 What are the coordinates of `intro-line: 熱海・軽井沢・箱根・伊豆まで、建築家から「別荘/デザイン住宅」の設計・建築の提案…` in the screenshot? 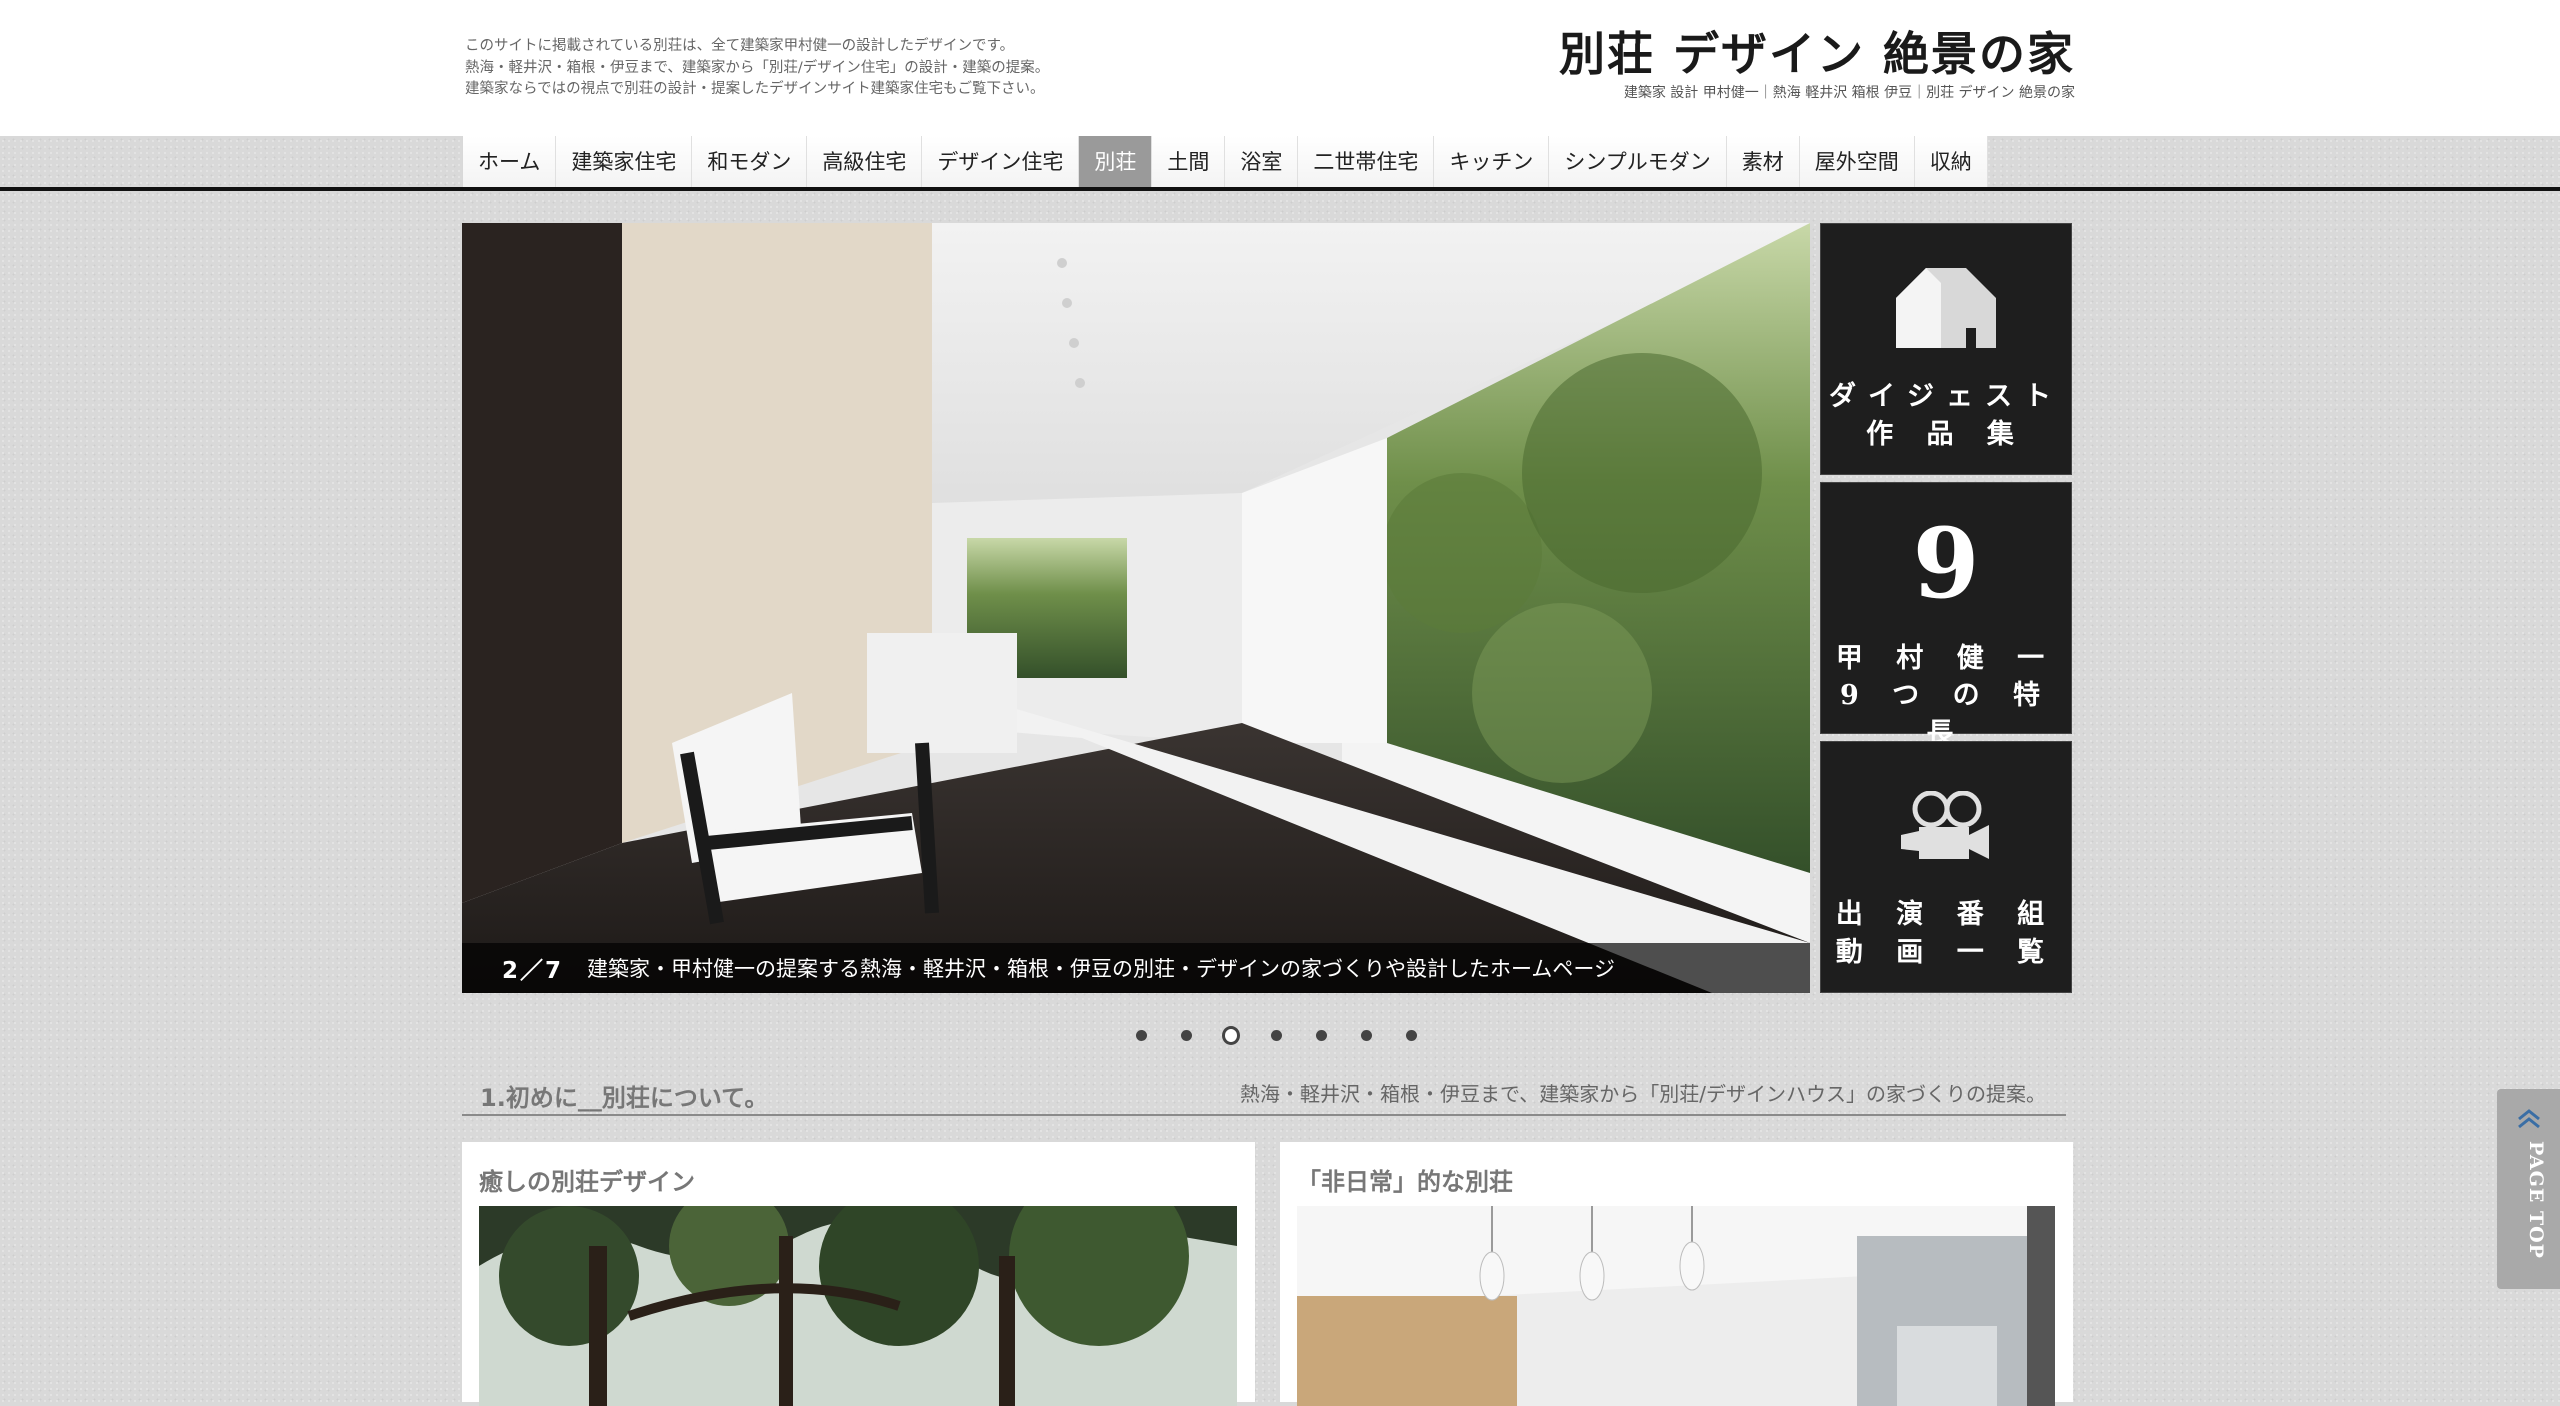 It's located at (757, 67).